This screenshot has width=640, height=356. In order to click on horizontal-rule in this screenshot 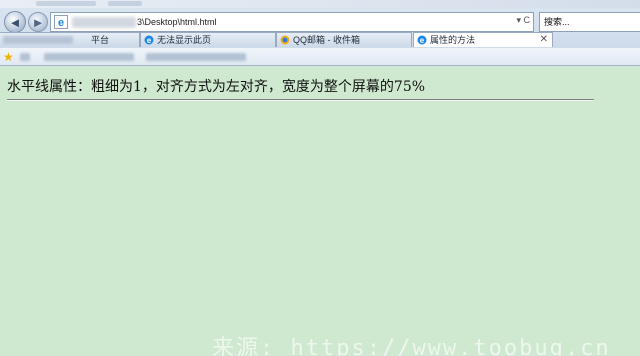, I will do `click(300, 100)`.